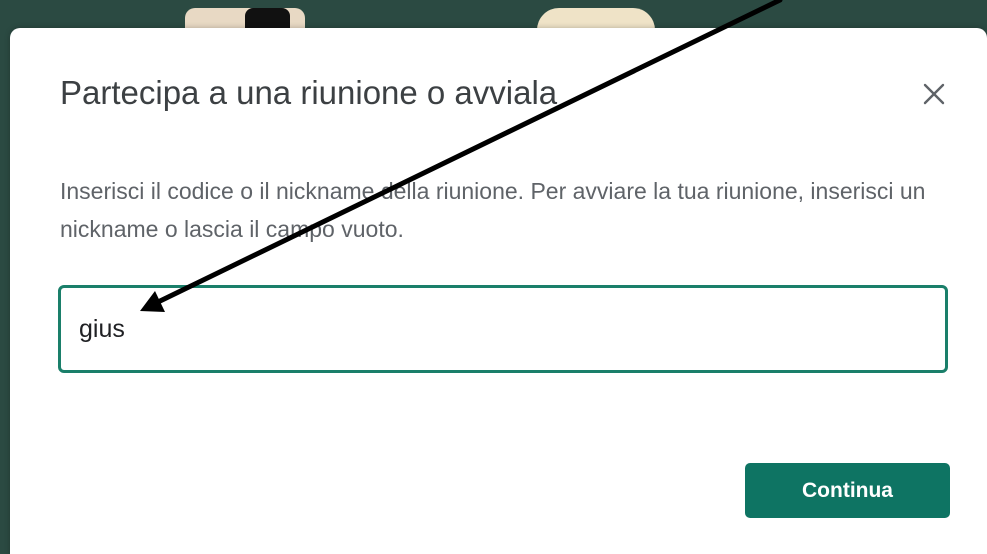 Image resolution: width=987 pixels, height=554 pixels. I want to click on close-icon, so click(934, 94).